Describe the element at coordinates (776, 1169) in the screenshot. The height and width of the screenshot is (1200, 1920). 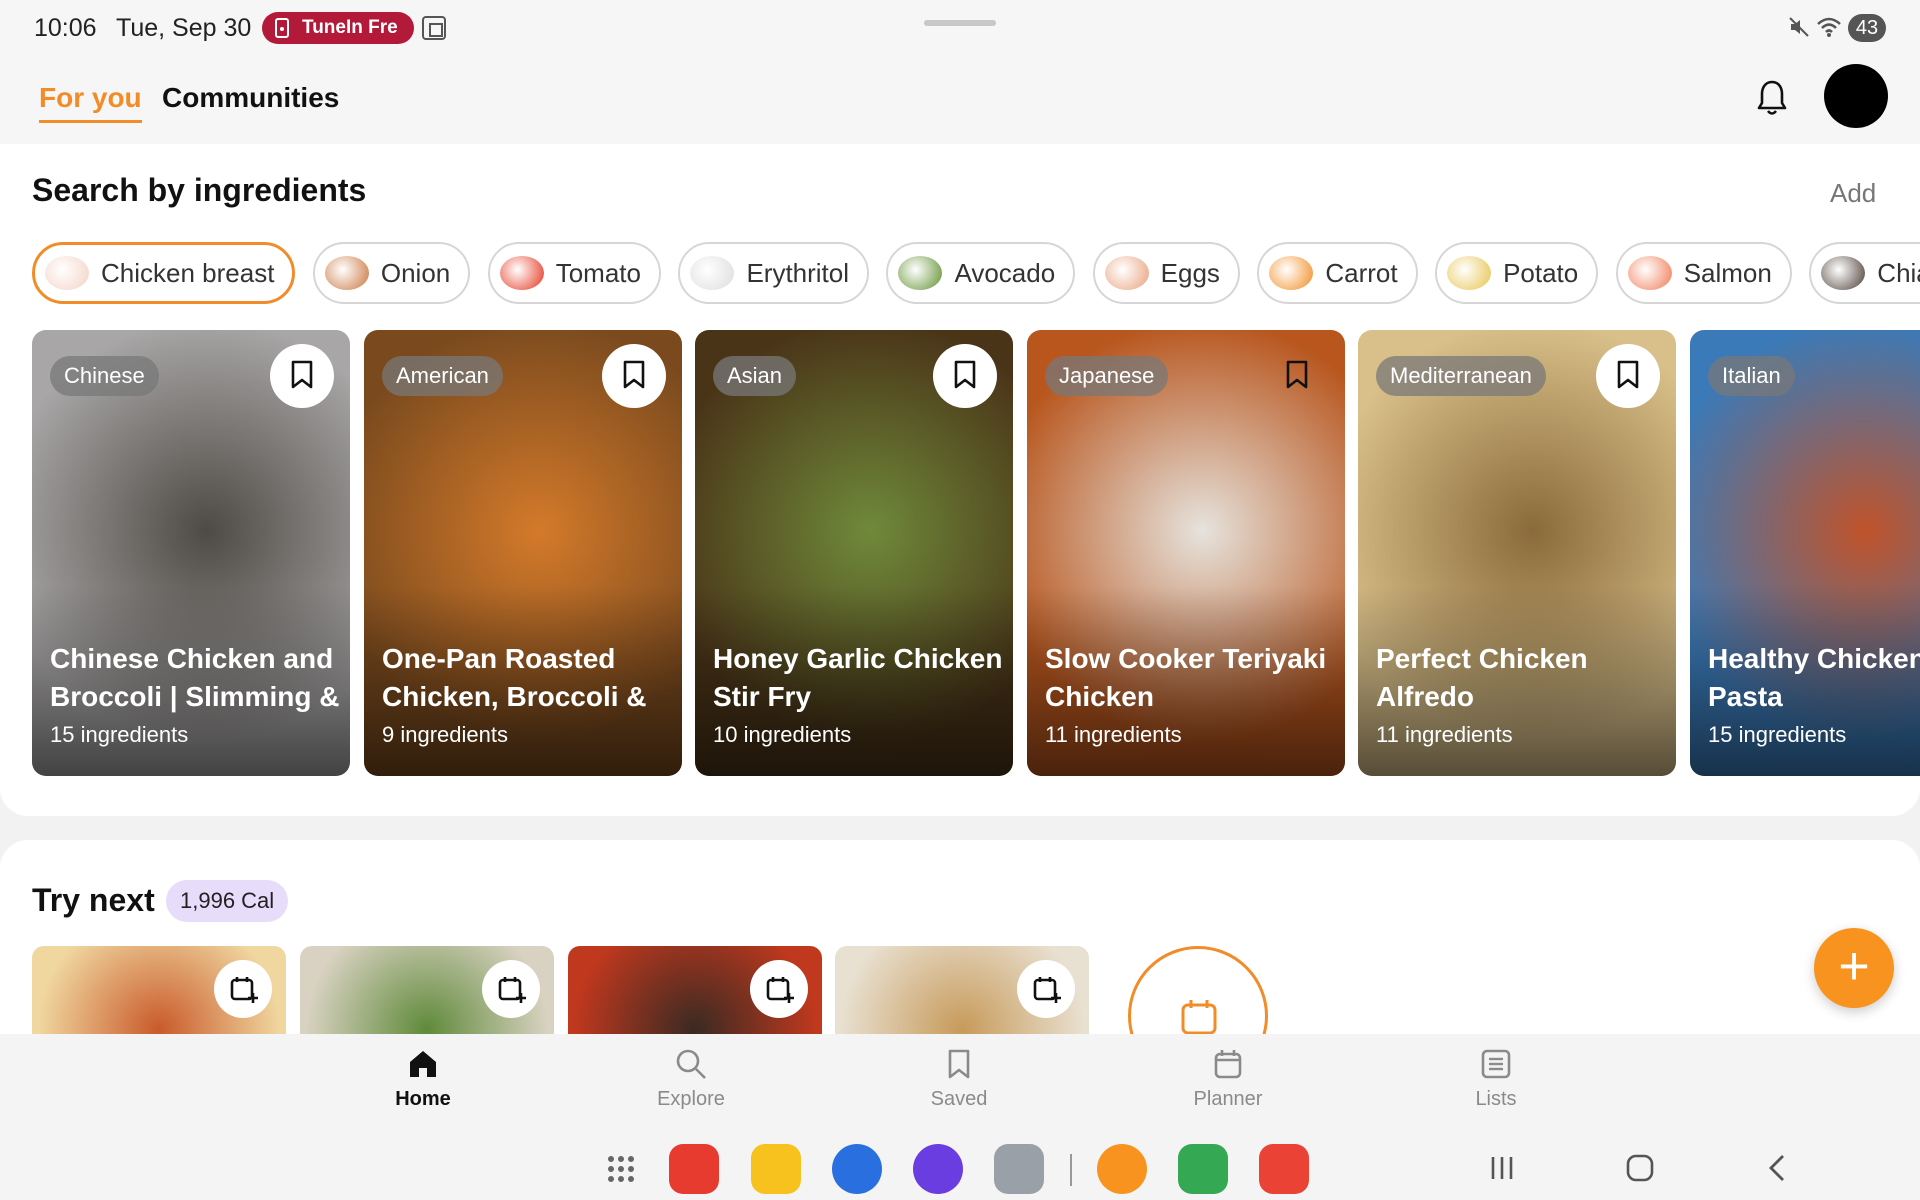
I see `files-app-icon` at that location.